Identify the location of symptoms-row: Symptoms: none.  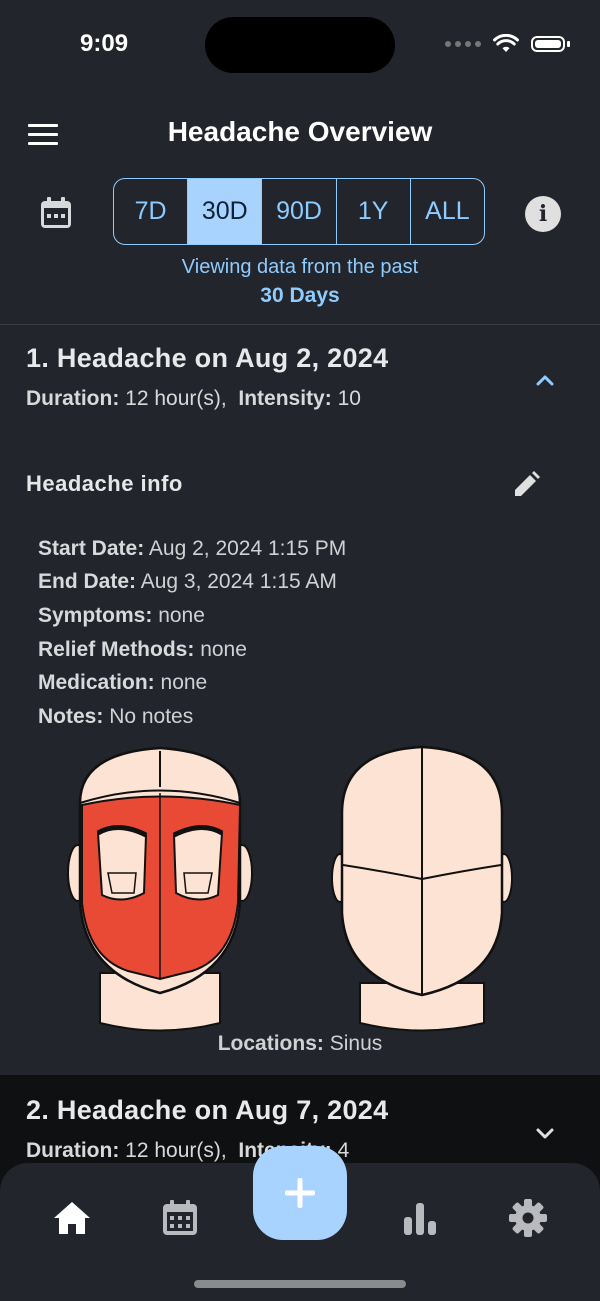
(121, 615).